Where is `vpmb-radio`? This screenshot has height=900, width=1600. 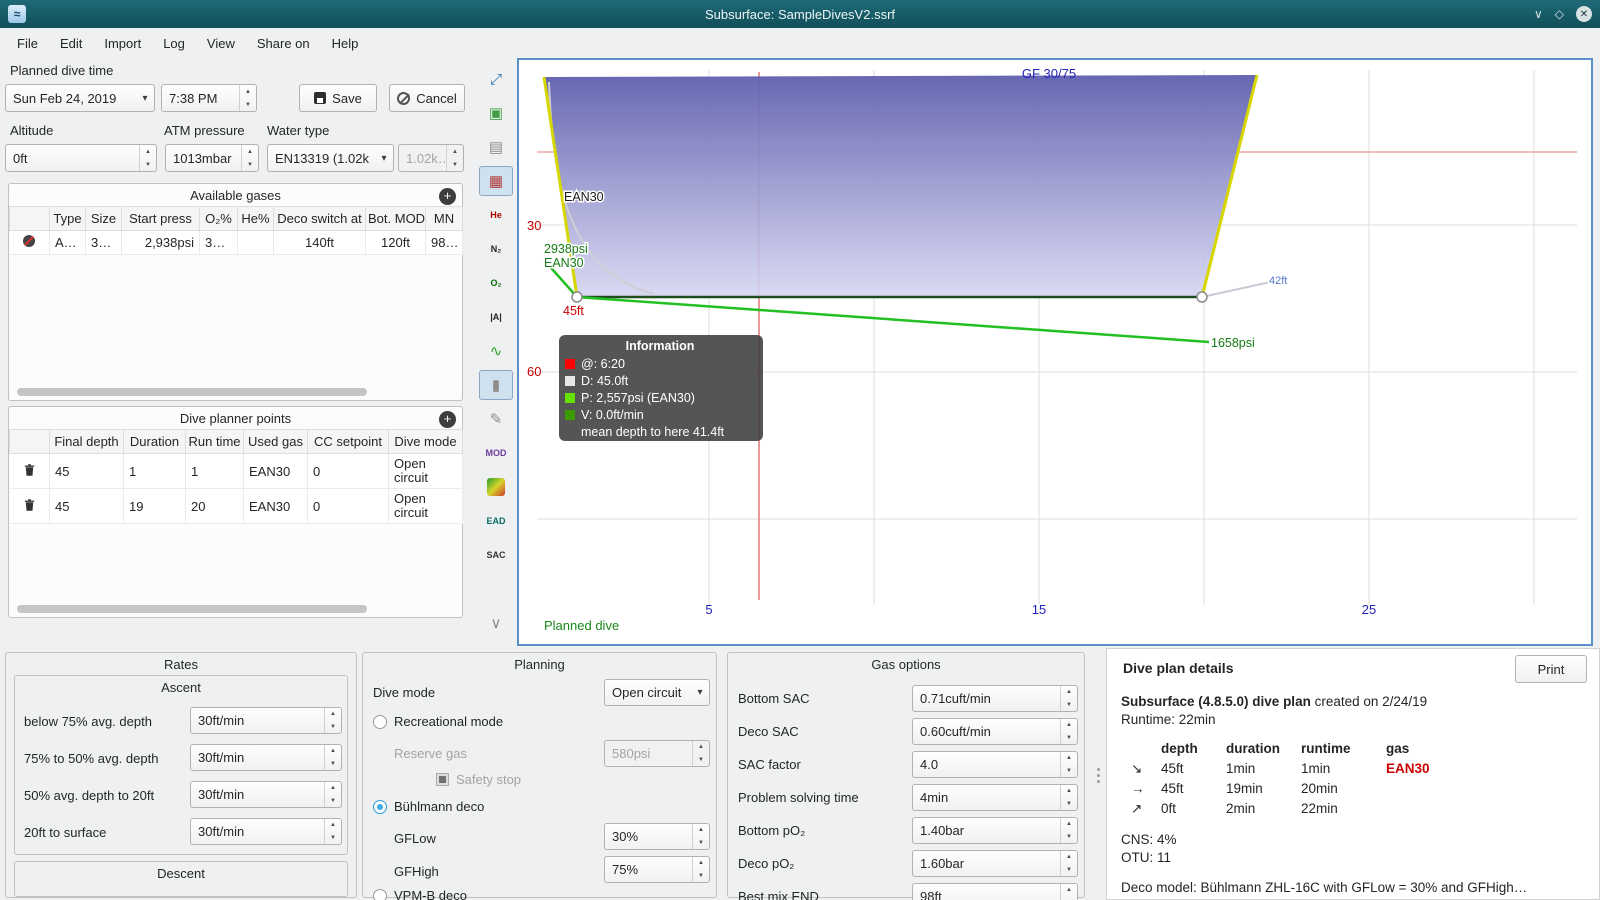 vpmb-radio is located at coordinates (380, 894).